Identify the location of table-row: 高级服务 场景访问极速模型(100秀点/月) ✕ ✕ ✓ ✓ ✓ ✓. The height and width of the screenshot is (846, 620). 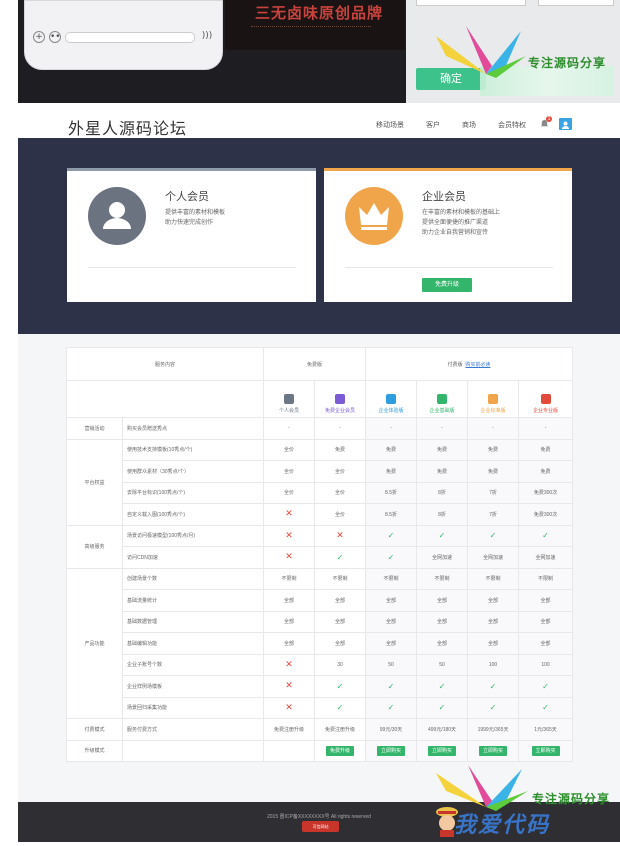
(320, 546).